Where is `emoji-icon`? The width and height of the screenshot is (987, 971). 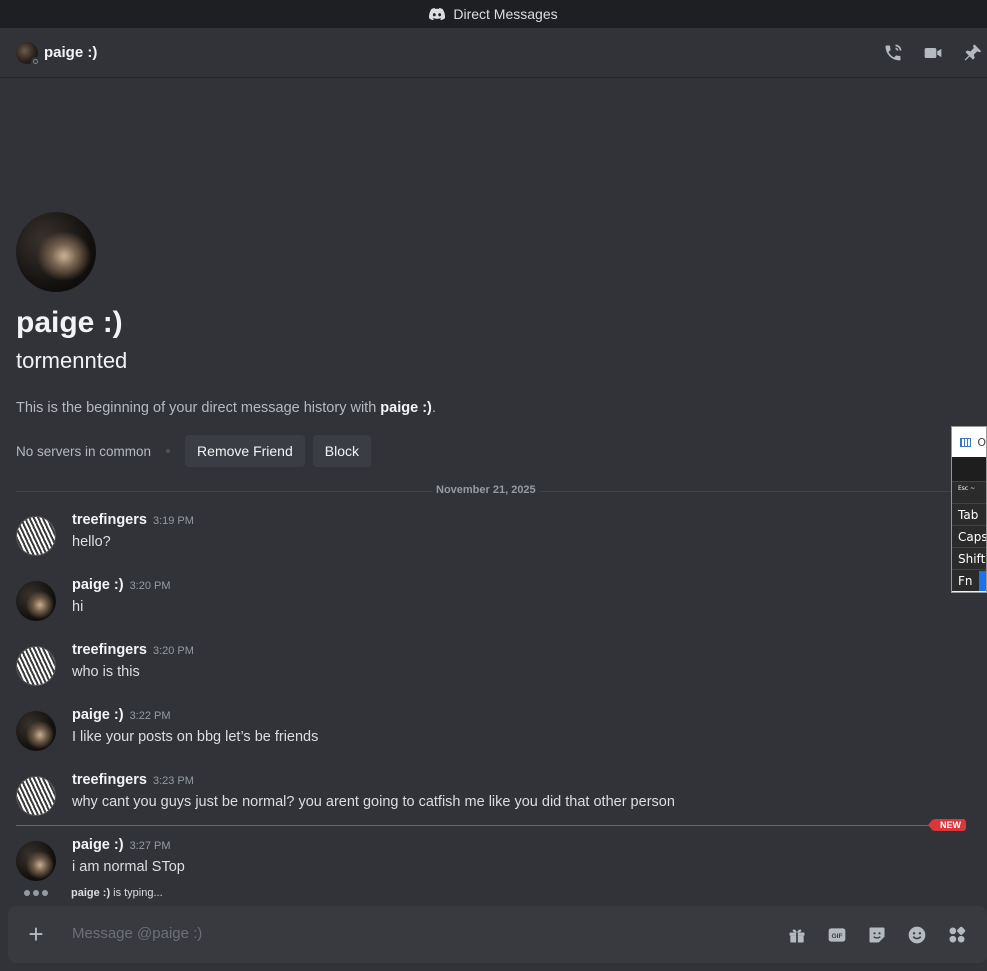
emoji-icon is located at coordinates (917, 935).